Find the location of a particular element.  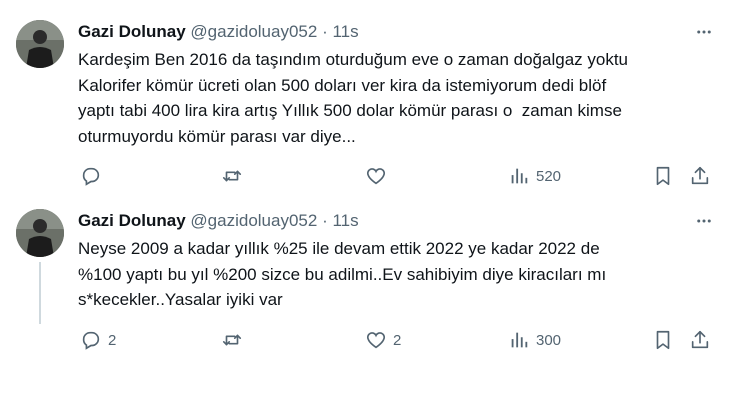

reply-button: 2 is located at coordinates (98, 340).